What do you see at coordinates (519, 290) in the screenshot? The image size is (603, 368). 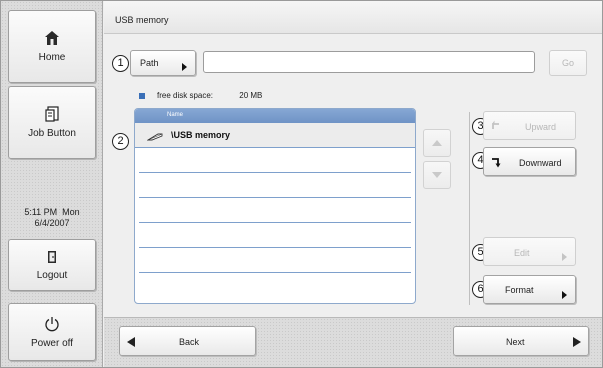 I see `format-label: Format` at bounding box center [519, 290].